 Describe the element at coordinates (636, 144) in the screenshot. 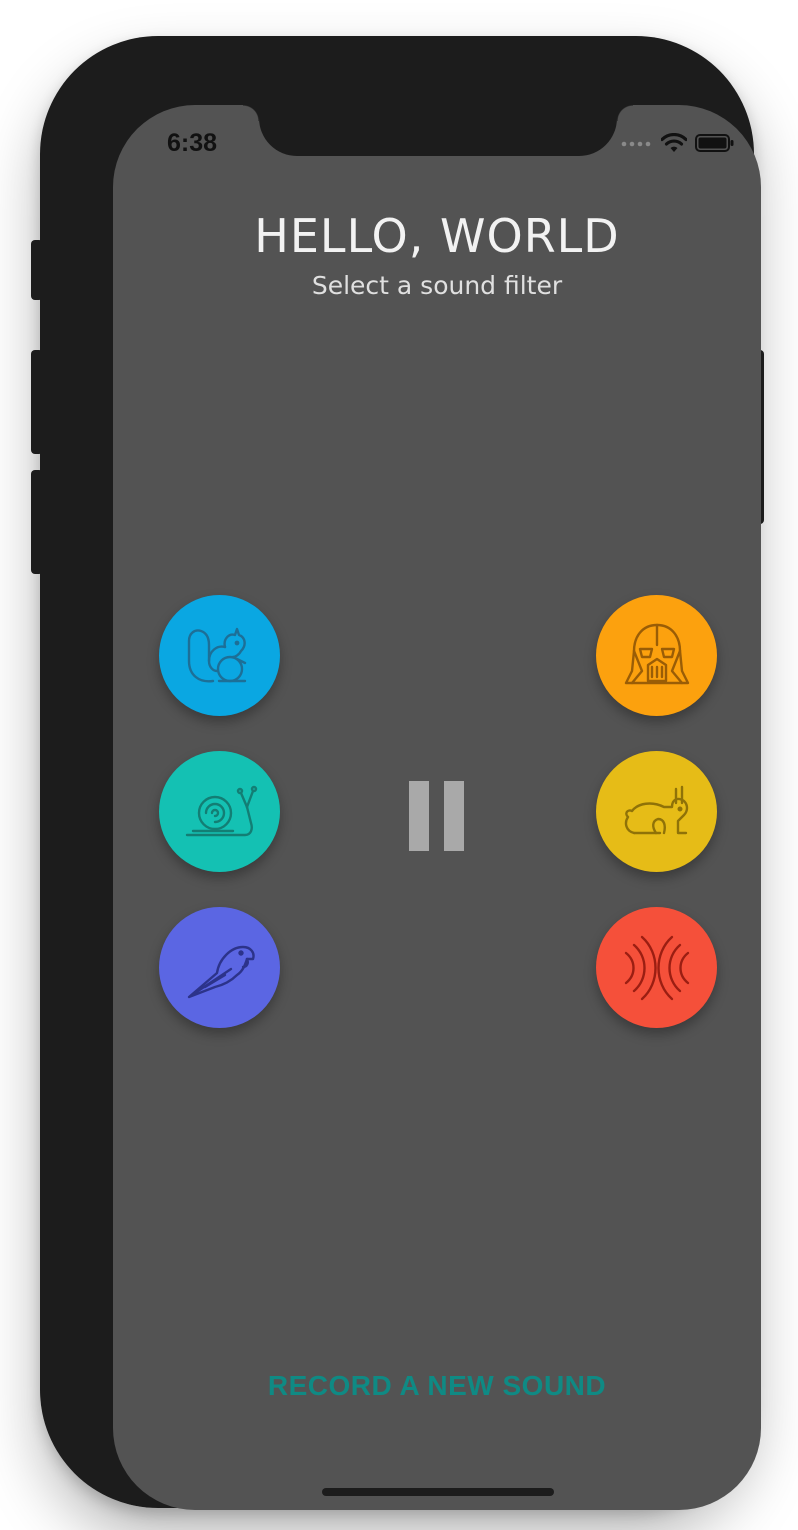

I see `signal-dots-icon` at that location.